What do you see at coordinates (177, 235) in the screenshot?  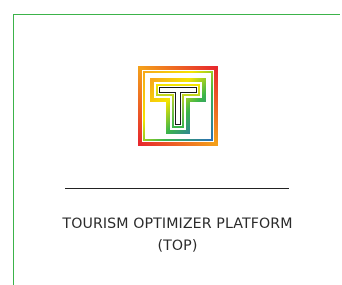 I see `product-title: TOURISM OPTIMIZER PLATFORM (TOP)` at bounding box center [177, 235].